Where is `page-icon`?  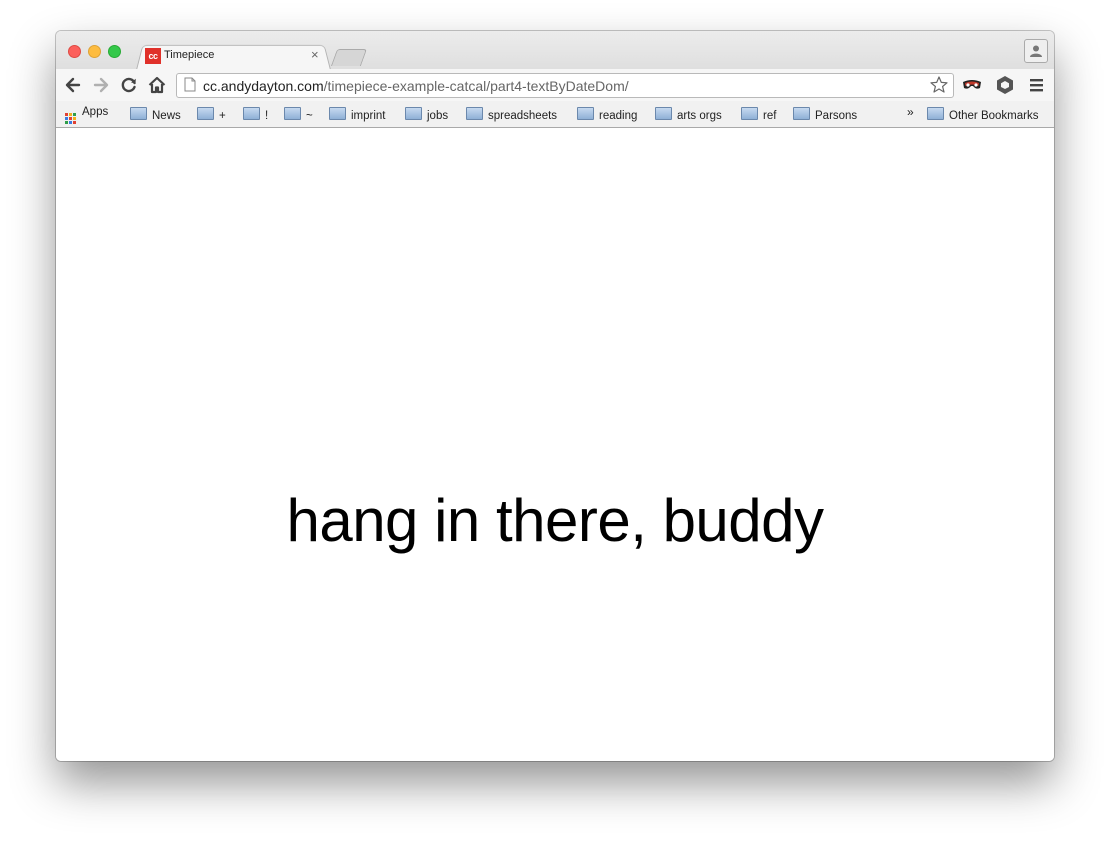
page-icon is located at coordinates (190, 84).